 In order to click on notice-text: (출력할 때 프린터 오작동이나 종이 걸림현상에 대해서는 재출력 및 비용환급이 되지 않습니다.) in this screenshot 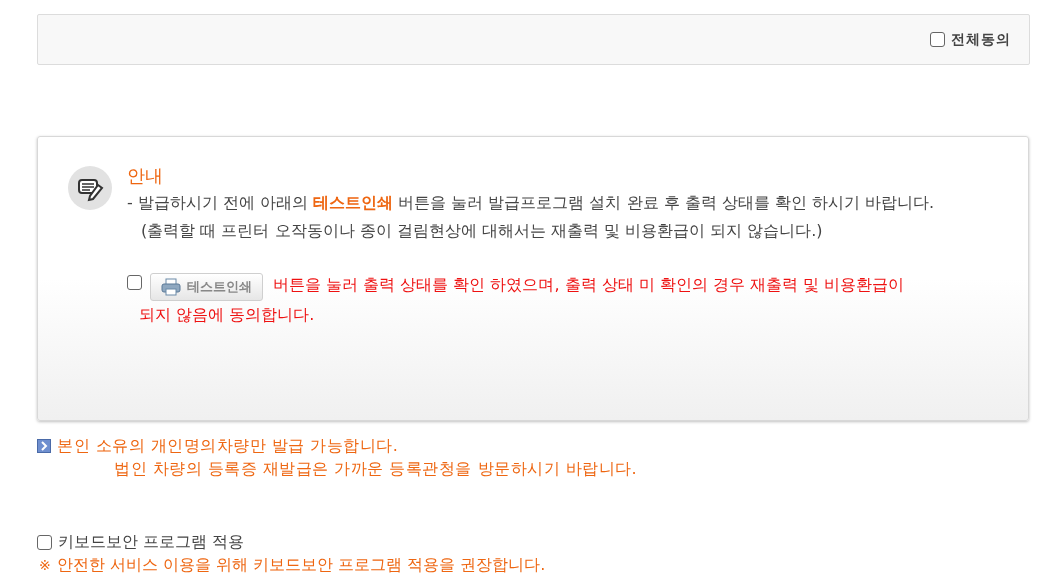, I will do `click(482, 231)`.